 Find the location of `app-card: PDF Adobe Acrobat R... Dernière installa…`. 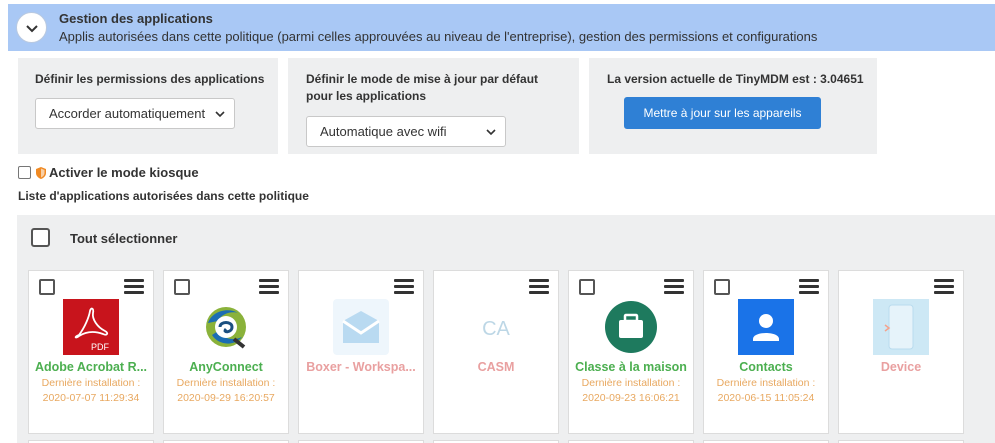

app-card: PDF Adobe Acrobat R... Dernière installa… is located at coordinates (91, 352).